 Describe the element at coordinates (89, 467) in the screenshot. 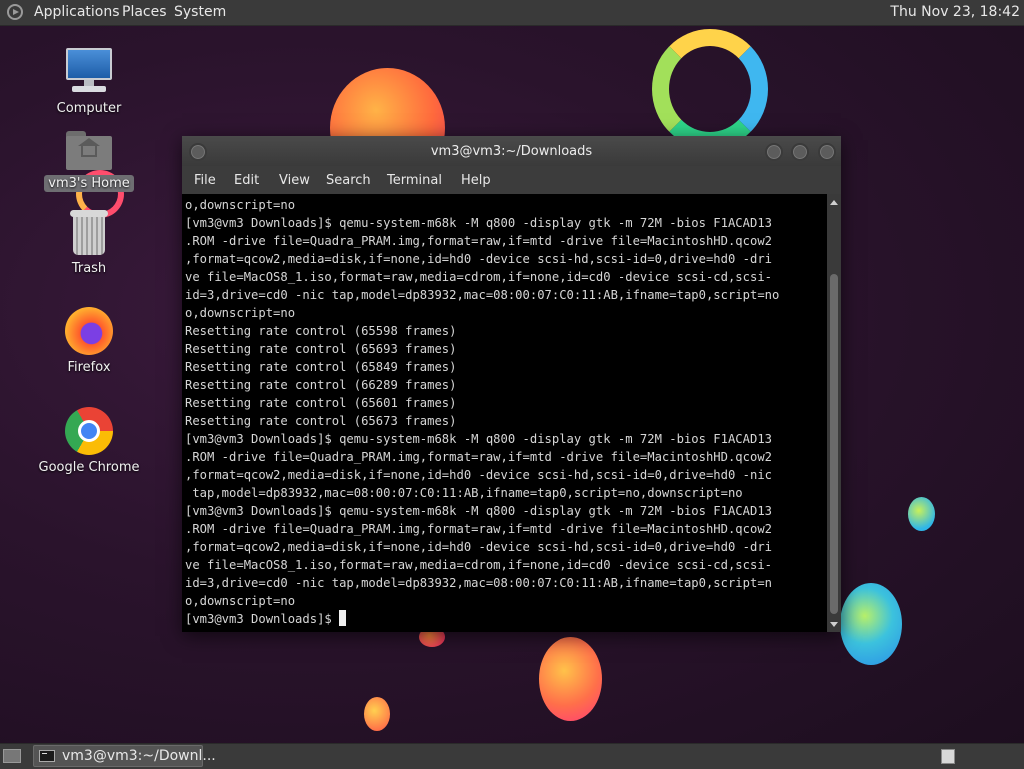

I see `desktop-icon-label: Google Chrome` at that location.